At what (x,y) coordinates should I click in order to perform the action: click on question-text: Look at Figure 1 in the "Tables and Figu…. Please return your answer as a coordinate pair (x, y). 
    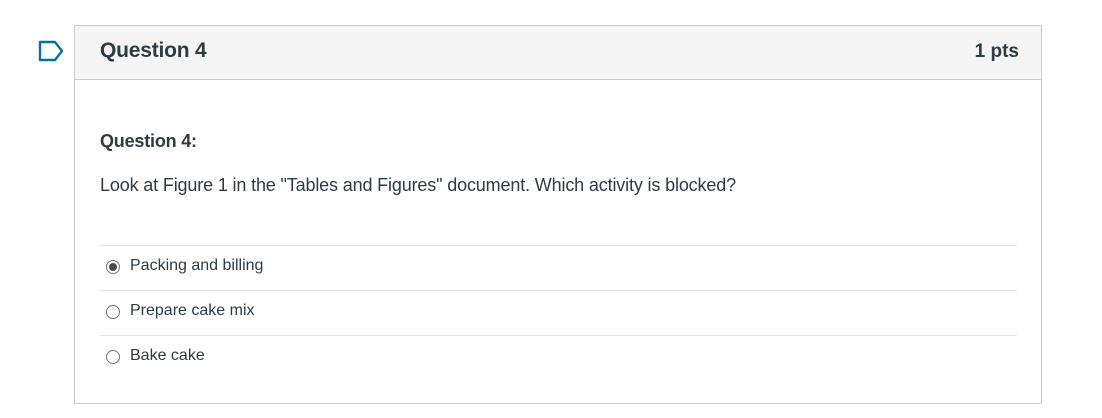
    Looking at the image, I should click on (418, 185).